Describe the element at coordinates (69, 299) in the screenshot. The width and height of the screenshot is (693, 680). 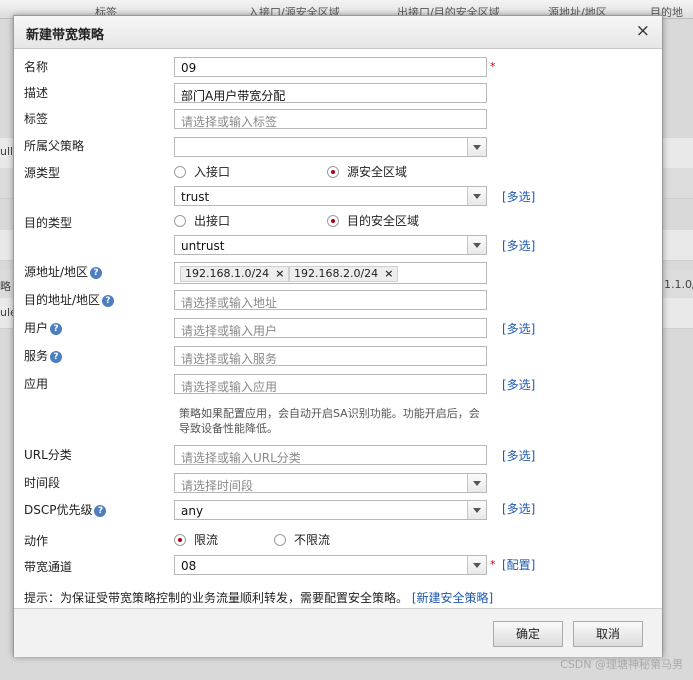
I see `destination-address-label: 目的地址/地区?` at that location.